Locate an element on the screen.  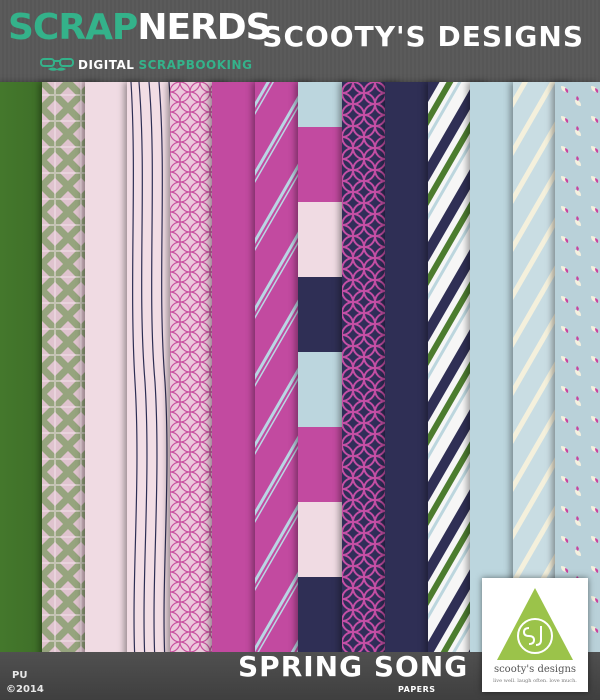
triangle-monogram-icon is located at coordinates (535, 624).